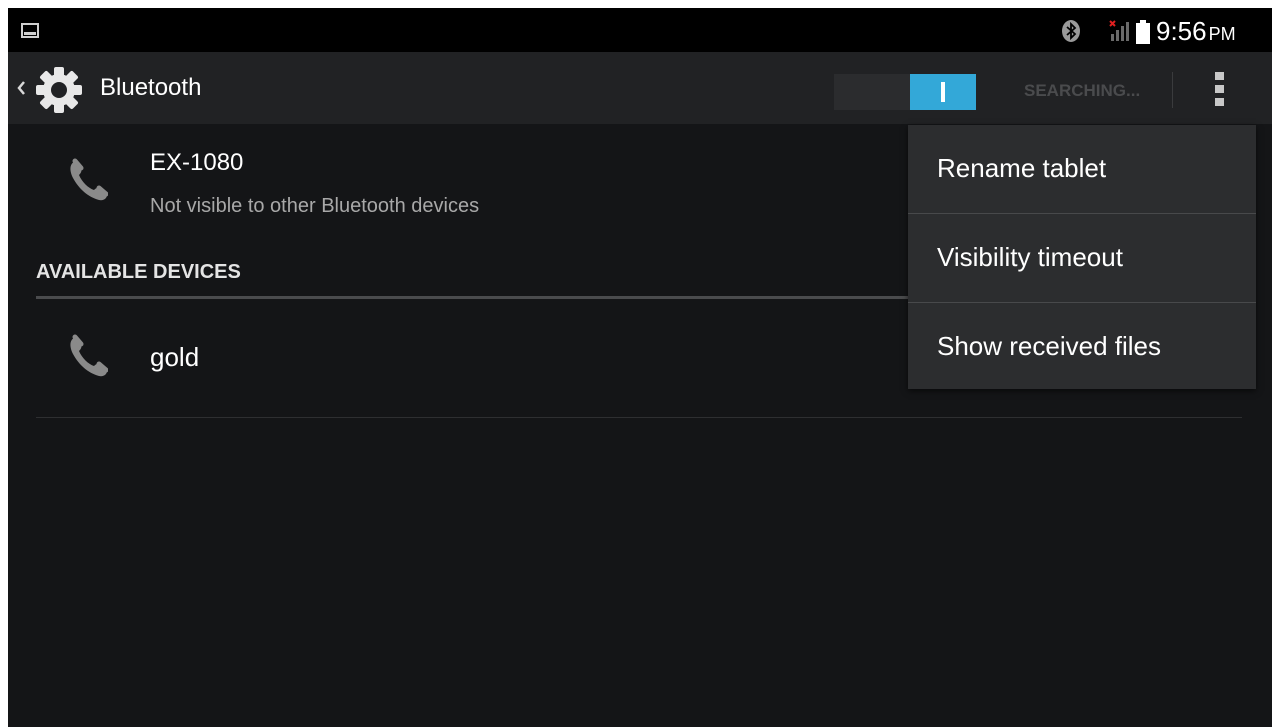 This screenshot has width=1272, height=727. What do you see at coordinates (151, 87) in the screenshot?
I see `page-title: Bluetooth` at bounding box center [151, 87].